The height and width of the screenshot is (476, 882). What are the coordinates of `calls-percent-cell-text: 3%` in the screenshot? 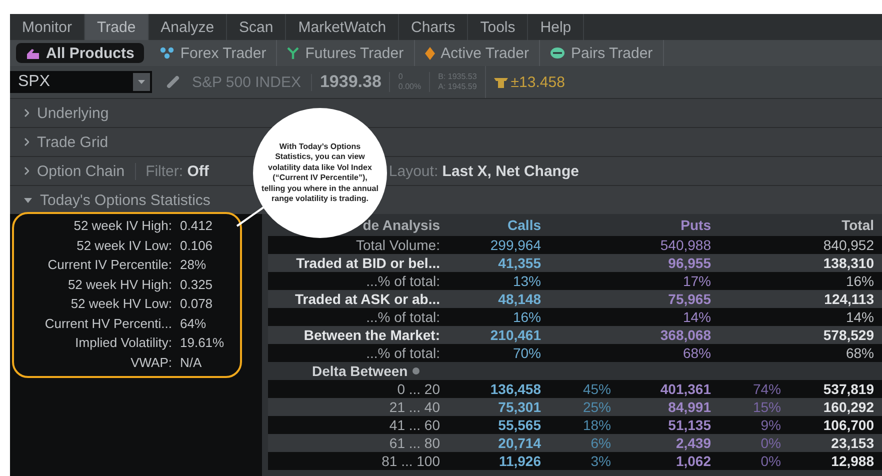 It's located at (601, 461).